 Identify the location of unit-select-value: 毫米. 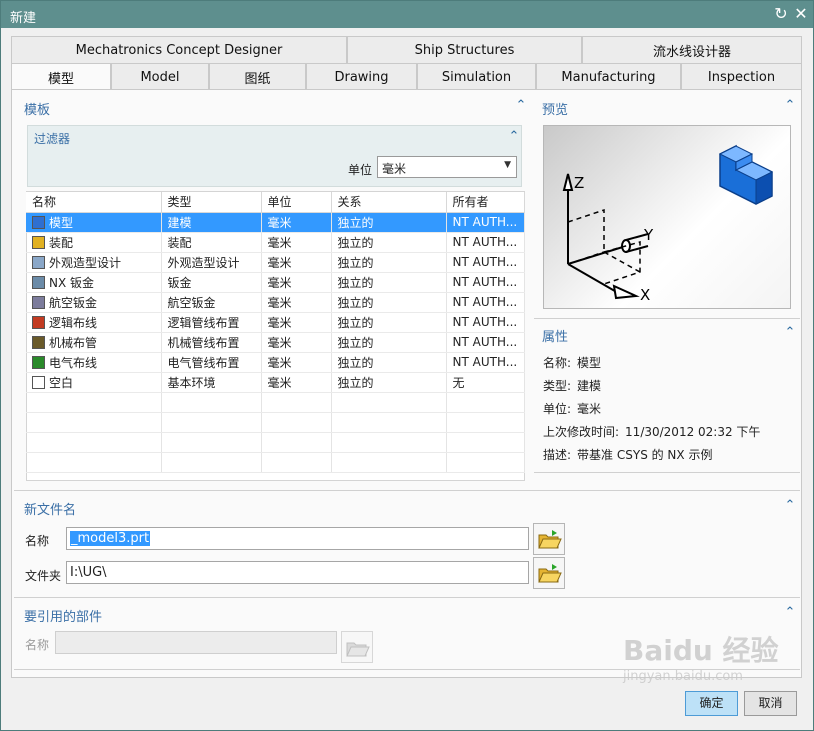
(394, 169).